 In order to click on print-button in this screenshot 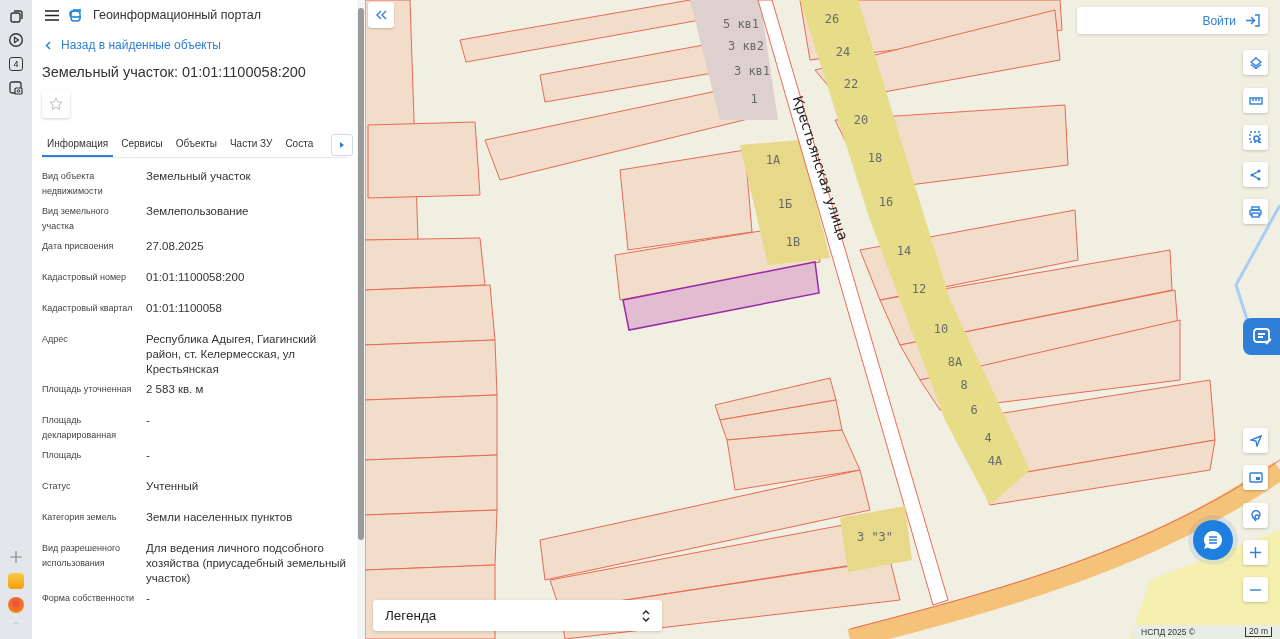, I will do `click(1255, 211)`.